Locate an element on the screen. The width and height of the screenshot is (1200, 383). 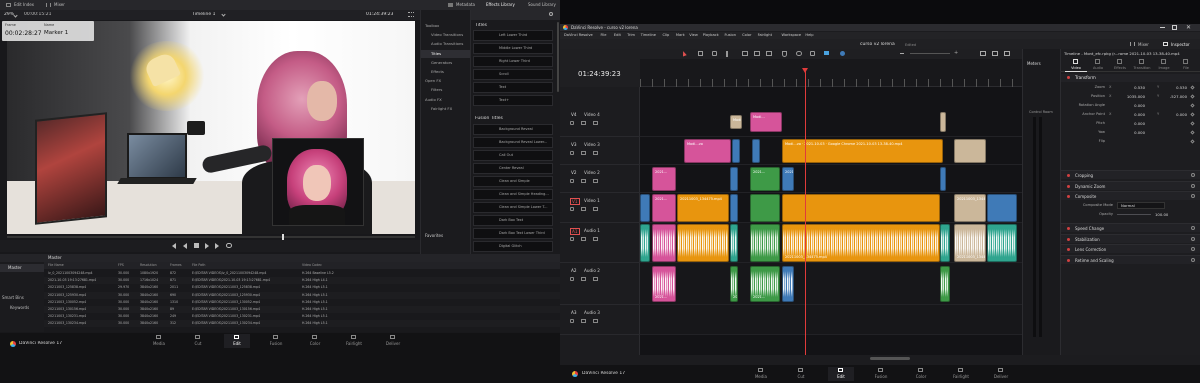
inspector-tab-audio: Audio is located at coordinates (1098, 65).